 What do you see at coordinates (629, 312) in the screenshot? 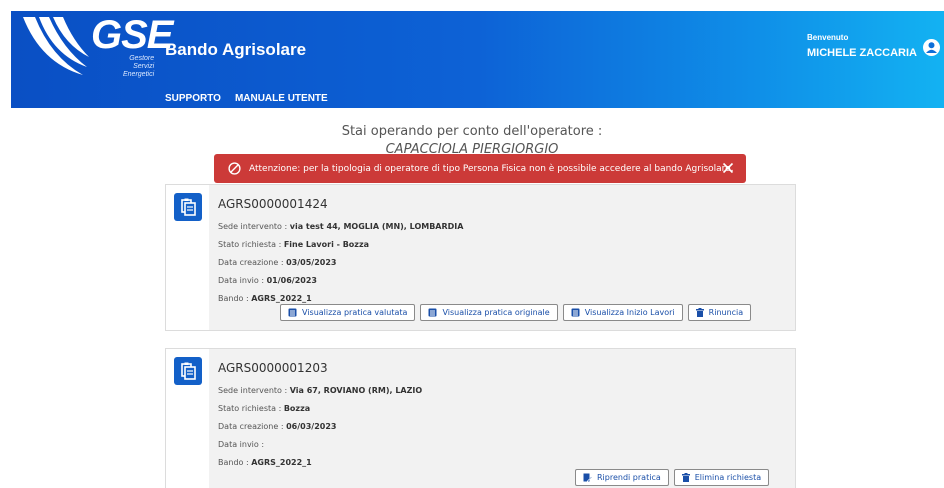
I see `button-label: Visualizza Inizio Lavori` at bounding box center [629, 312].